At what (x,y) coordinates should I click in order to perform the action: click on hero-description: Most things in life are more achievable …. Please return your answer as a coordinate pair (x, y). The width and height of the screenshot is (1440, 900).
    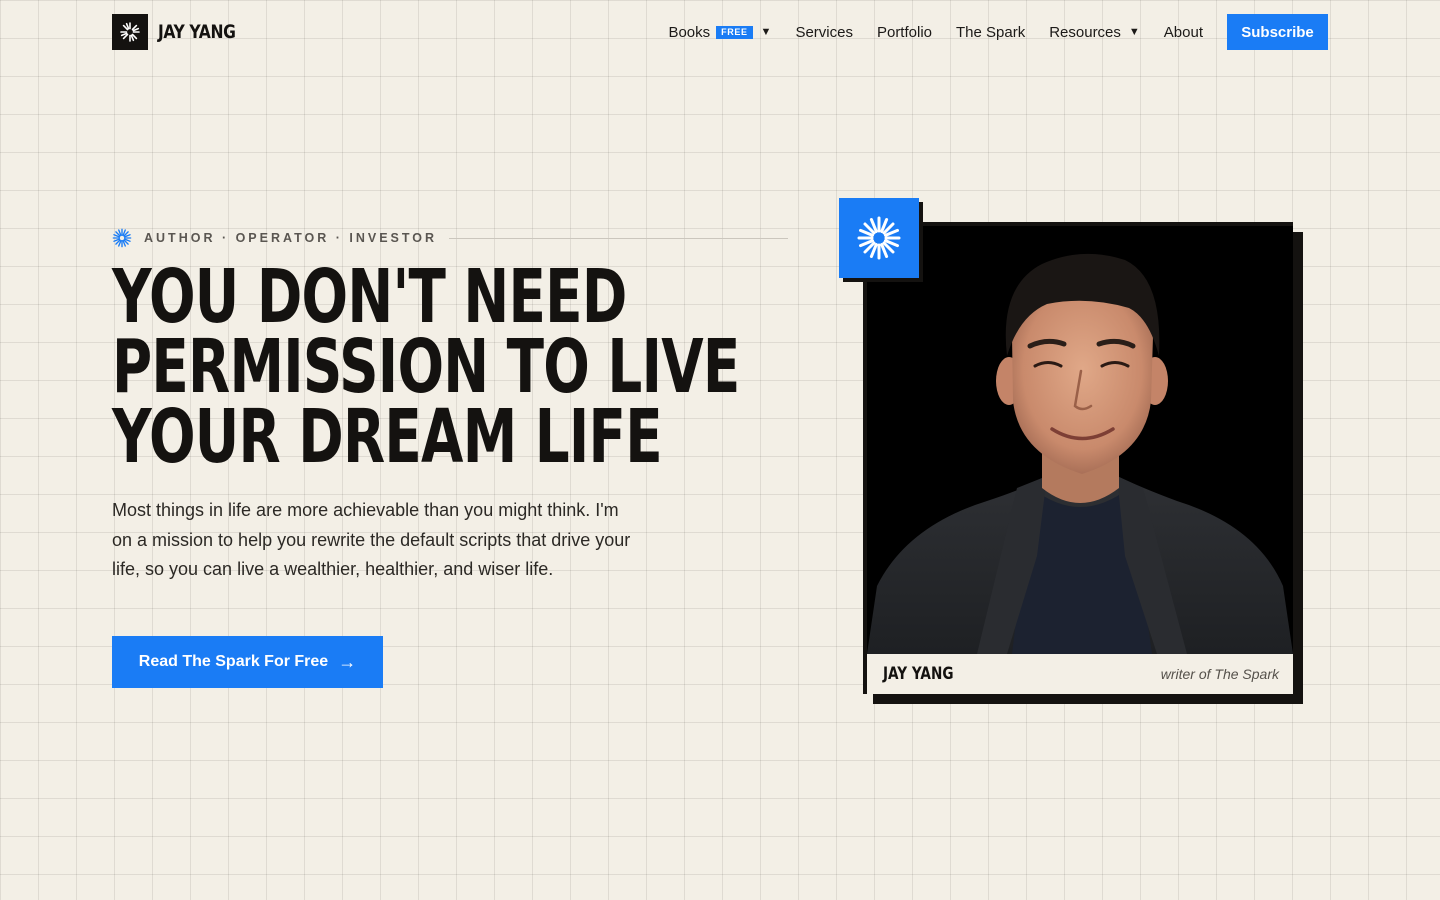
    Looking at the image, I should click on (371, 539).